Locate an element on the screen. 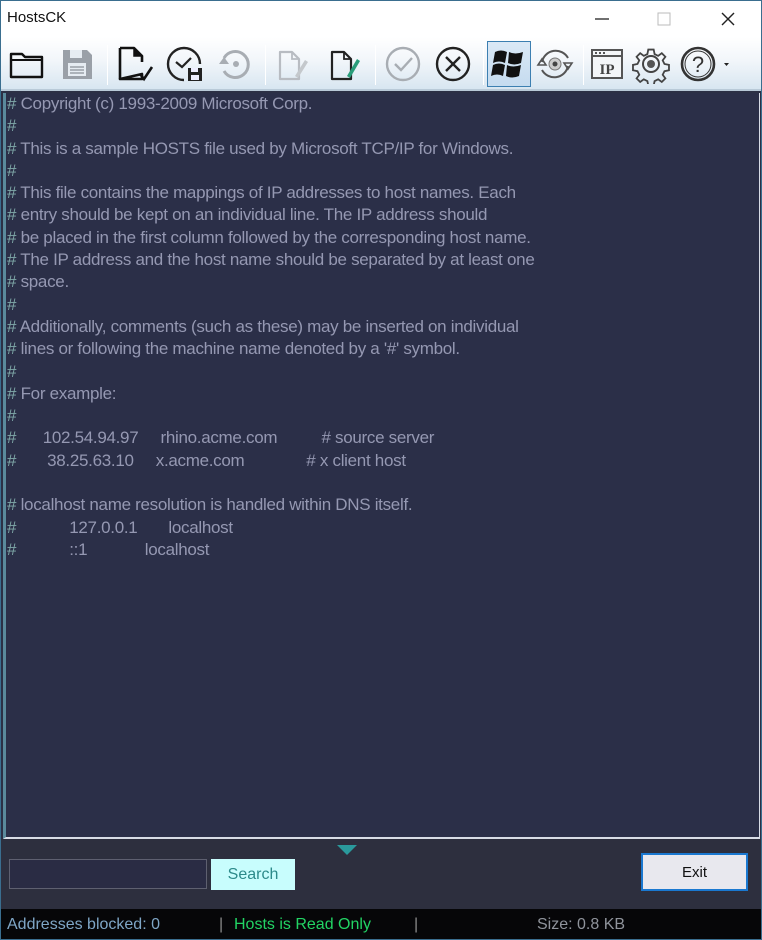 The width and height of the screenshot is (762, 940). toolbar: IP ? is located at coordinates (381, 64).